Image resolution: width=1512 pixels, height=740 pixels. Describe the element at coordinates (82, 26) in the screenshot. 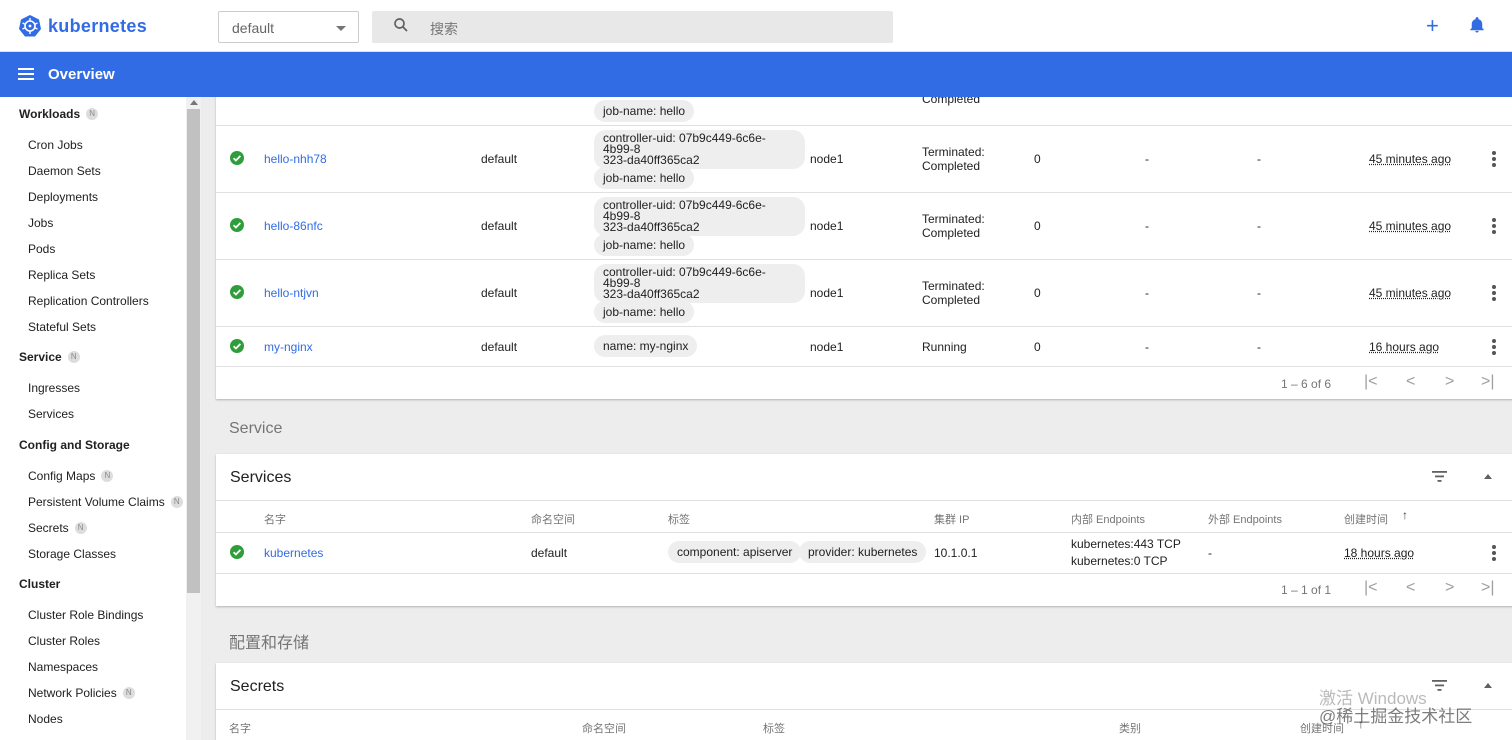

I see `kubernetes-logo: kubernetes` at that location.